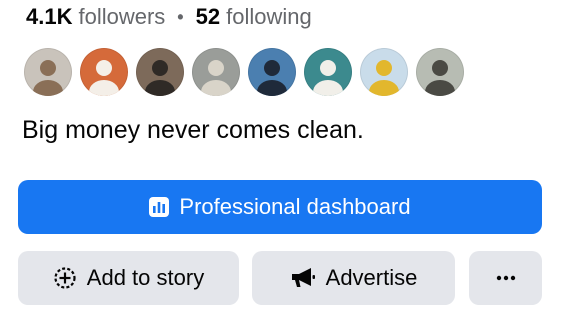  I want to click on profile-bio: Big money never comes clean., so click(193, 130).